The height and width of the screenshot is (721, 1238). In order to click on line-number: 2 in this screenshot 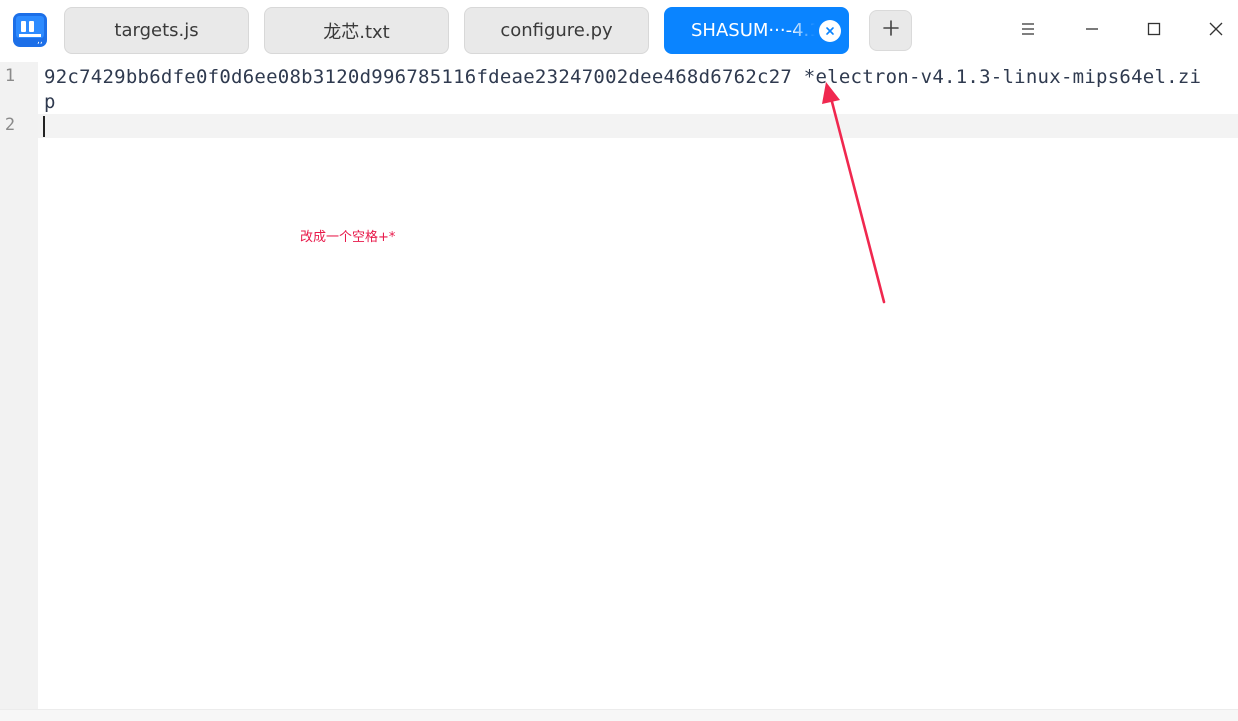, I will do `click(10, 125)`.